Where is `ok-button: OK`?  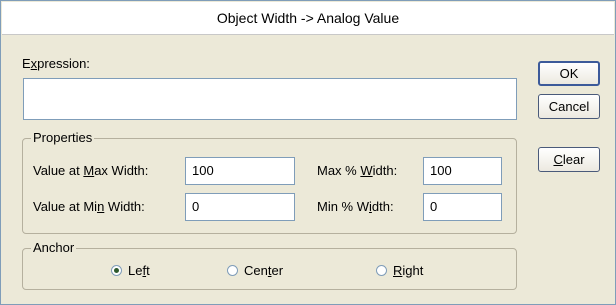
ok-button: OK is located at coordinates (569, 73).